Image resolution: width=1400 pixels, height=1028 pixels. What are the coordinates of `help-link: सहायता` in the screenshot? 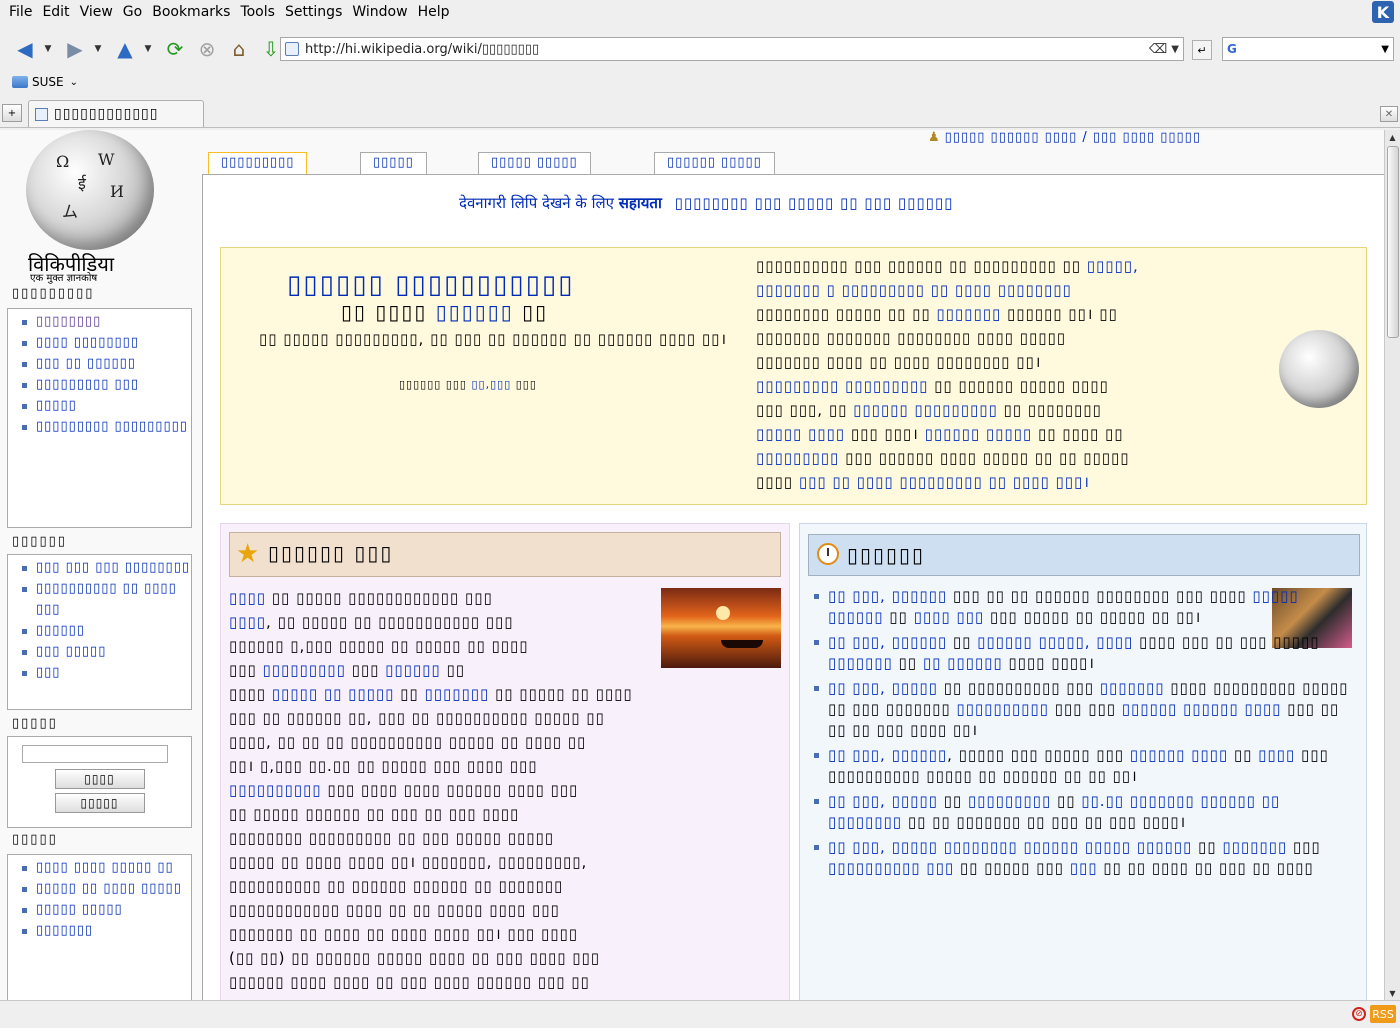 It's located at (640, 203).